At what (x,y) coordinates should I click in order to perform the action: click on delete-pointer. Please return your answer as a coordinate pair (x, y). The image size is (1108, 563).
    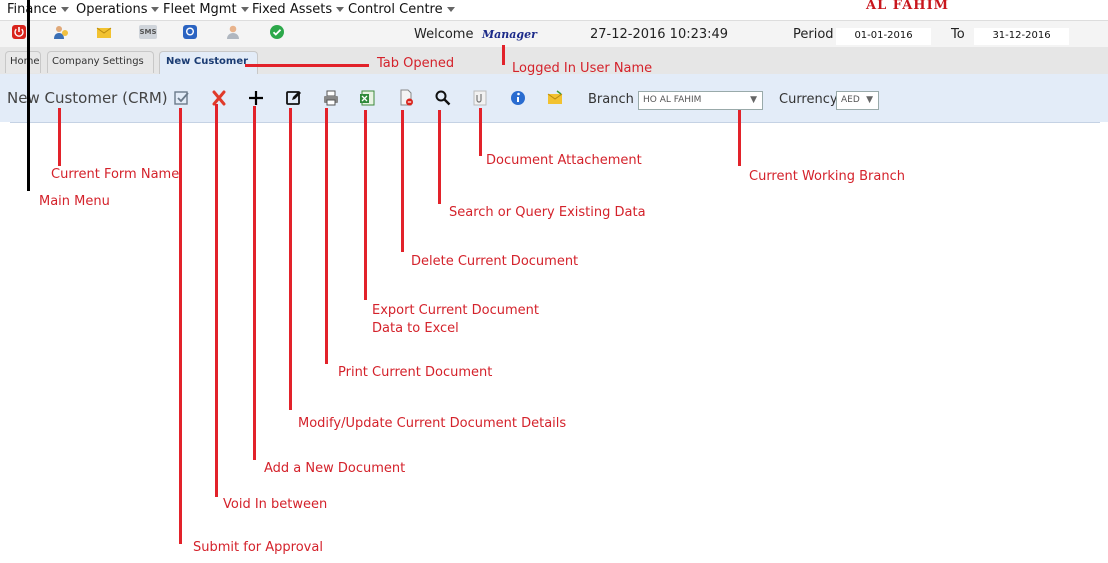
    Looking at the image, I should click on (402, 181).